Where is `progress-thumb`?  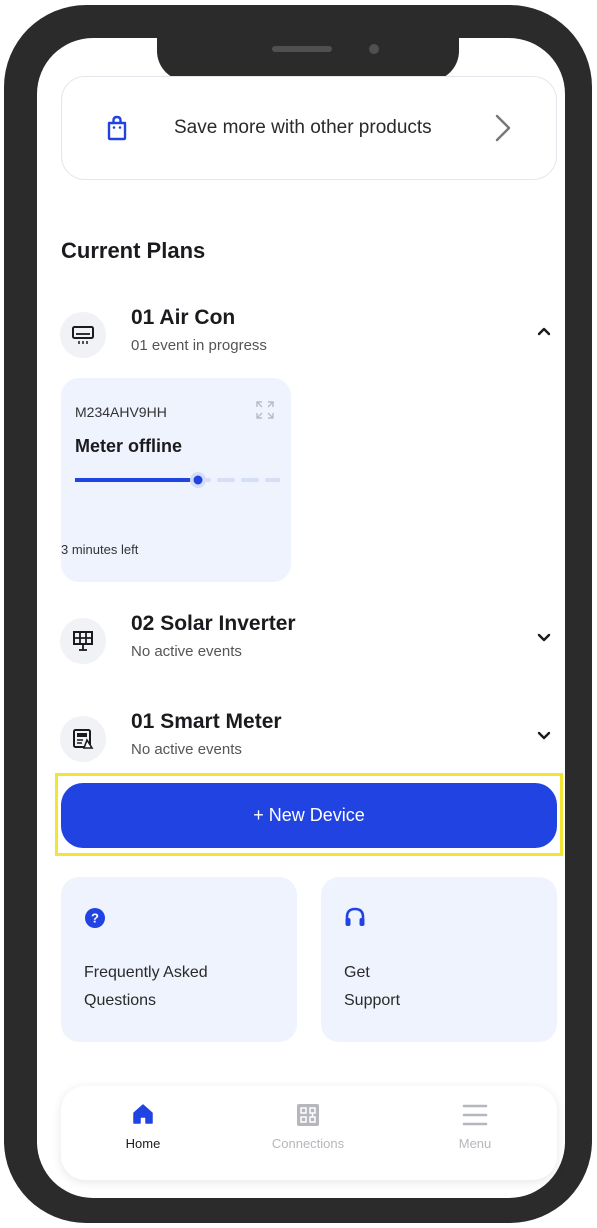
progress-thumb is located at coordinates (198, 480).